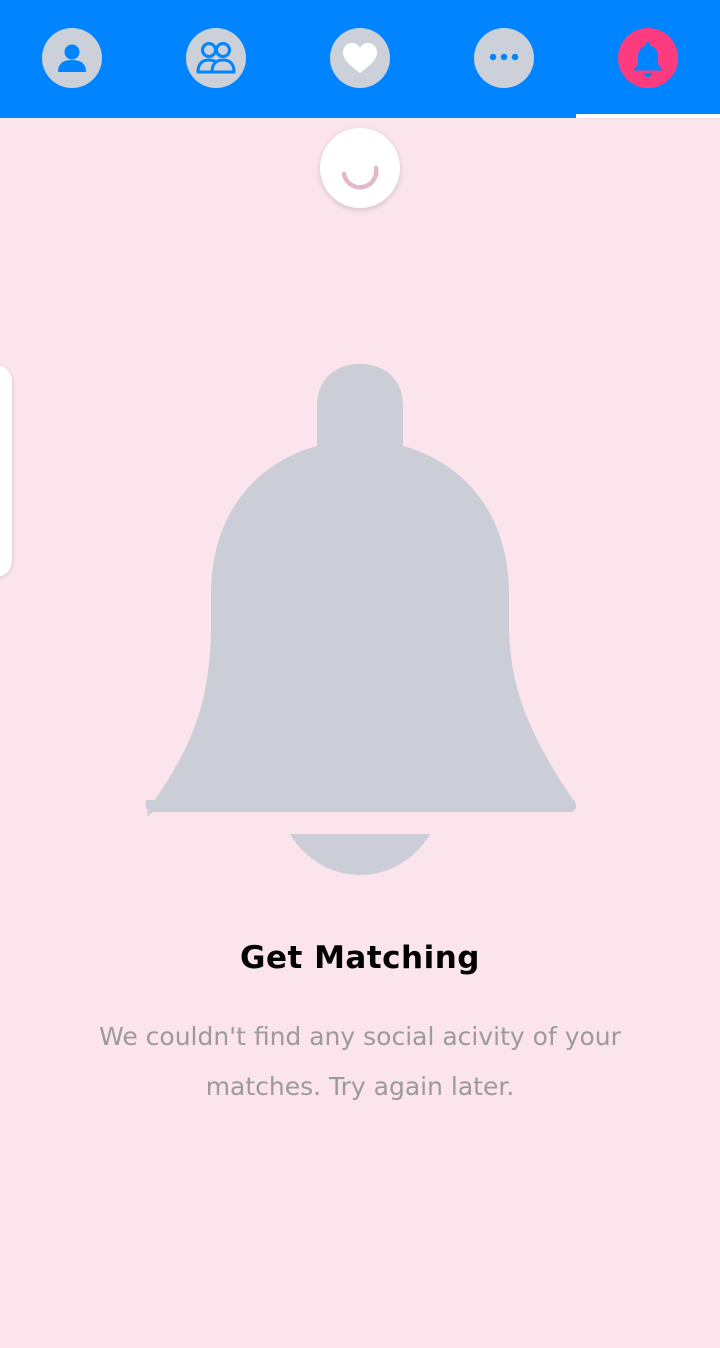 The width and height of the screenshot is (720, 1348). I want to click on bell-icon, so click(648, 58).